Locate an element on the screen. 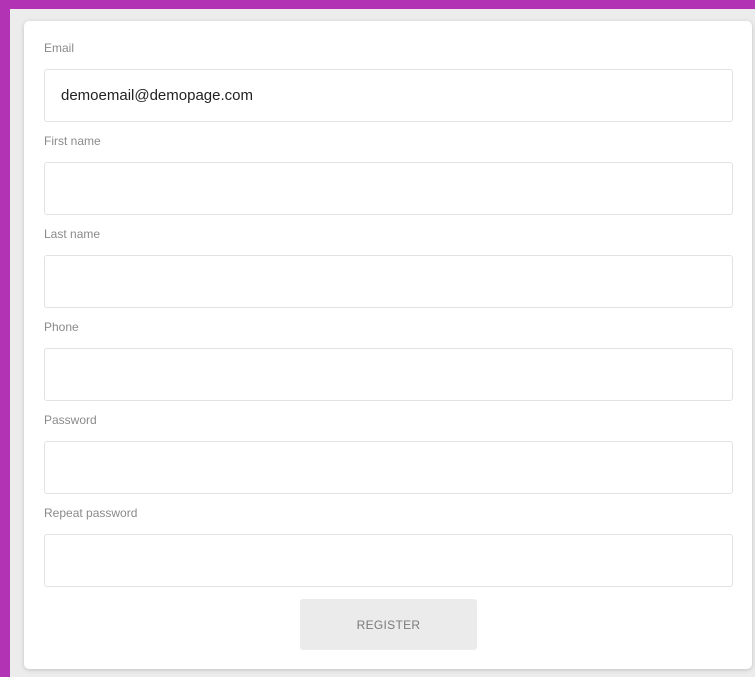 This screenshot has height=677, width=755. first-name-field-group: First name is located at coordinates (388, 174).